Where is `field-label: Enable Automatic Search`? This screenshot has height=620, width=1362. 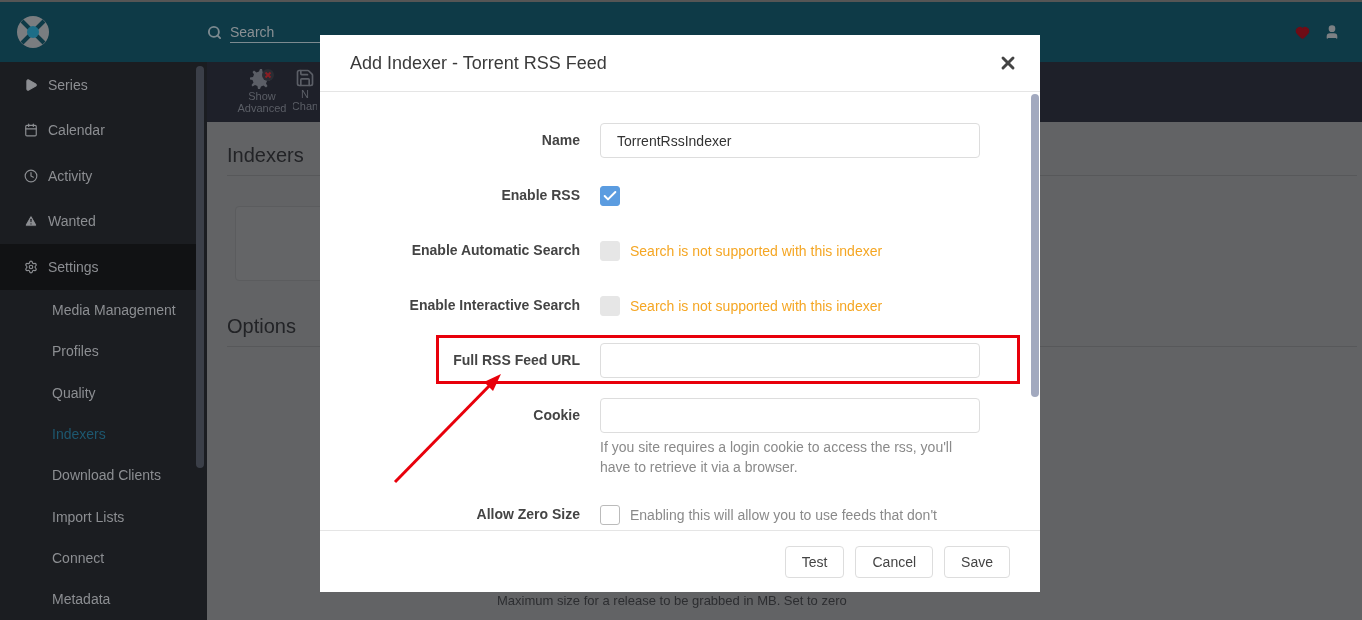 field-label: Enable Automatic Search is located at coordinates (495, 250).